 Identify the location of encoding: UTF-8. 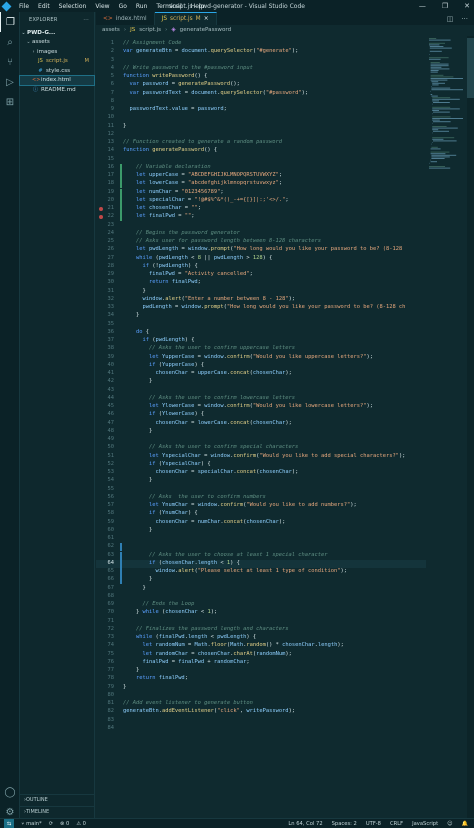
(373, 824).